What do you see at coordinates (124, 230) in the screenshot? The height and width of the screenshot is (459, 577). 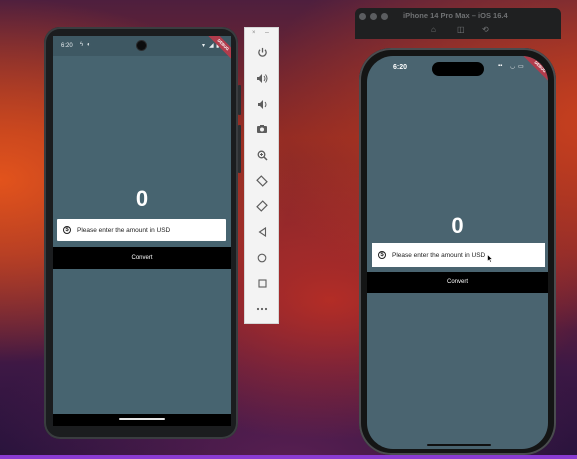 I see `android-usd-input-placeholder: Please enter the amount in USD` at bounding box center [124, 230].